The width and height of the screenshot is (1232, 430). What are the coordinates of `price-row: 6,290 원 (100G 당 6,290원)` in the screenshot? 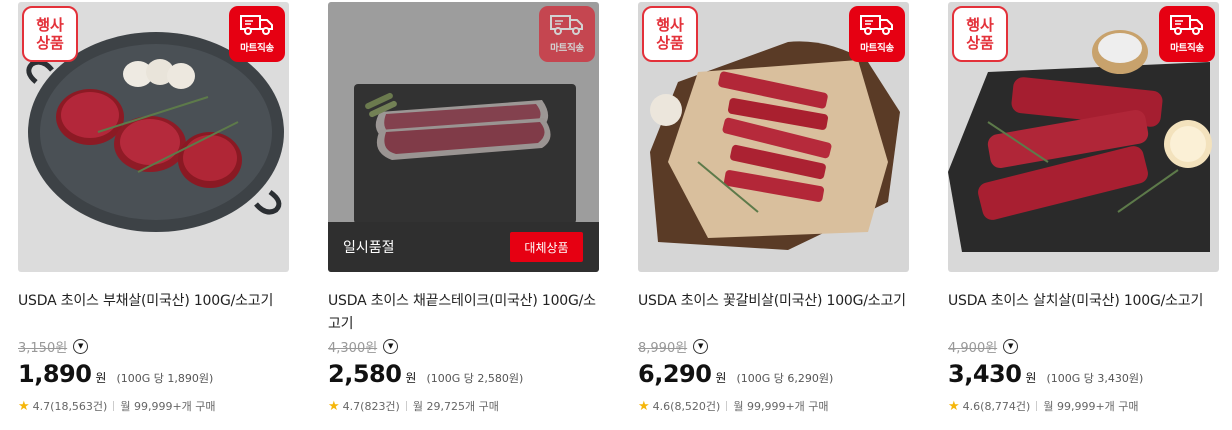 It's located at (774, 375).